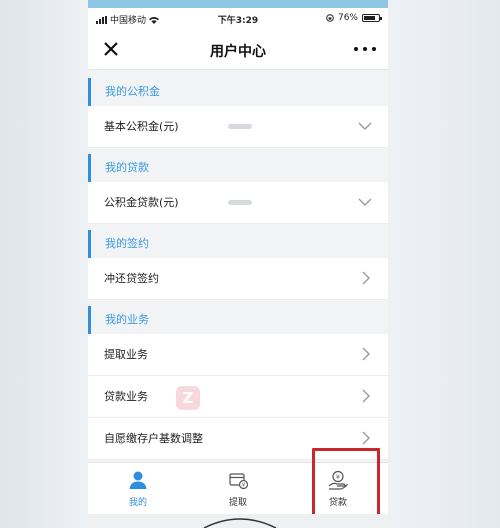 The width and height of the screenshot is (500, 528). I want to click on row-basic-provident-fund: 基本公积金(元), so click(238, 127).